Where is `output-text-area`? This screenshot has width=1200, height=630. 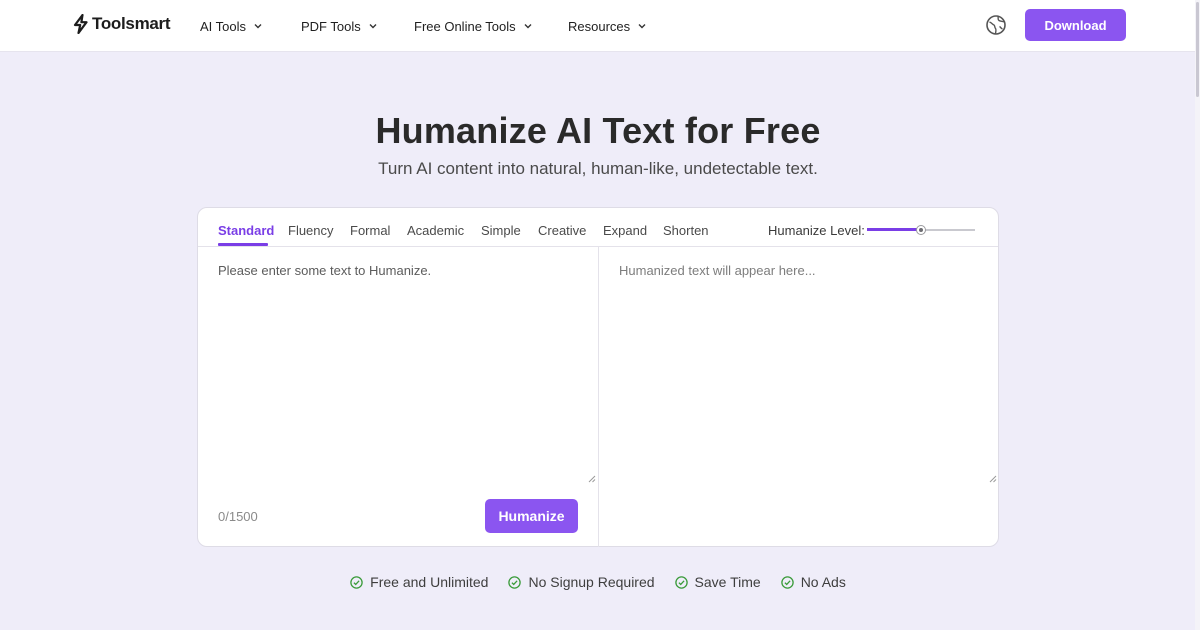
output-text-area is located at coordinates (799, 366).